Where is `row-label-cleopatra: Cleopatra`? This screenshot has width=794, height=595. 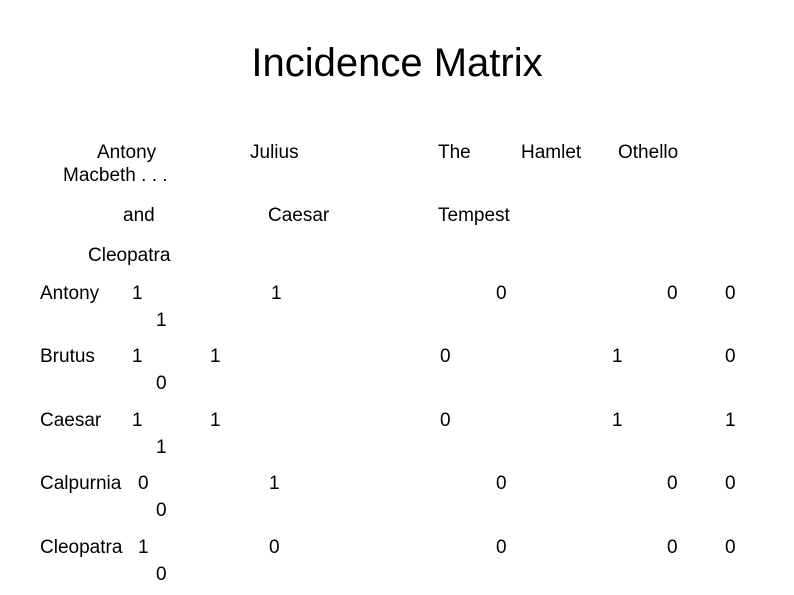
row-label-cleopatra: Cleopatra is located at coordinates (81, 547).